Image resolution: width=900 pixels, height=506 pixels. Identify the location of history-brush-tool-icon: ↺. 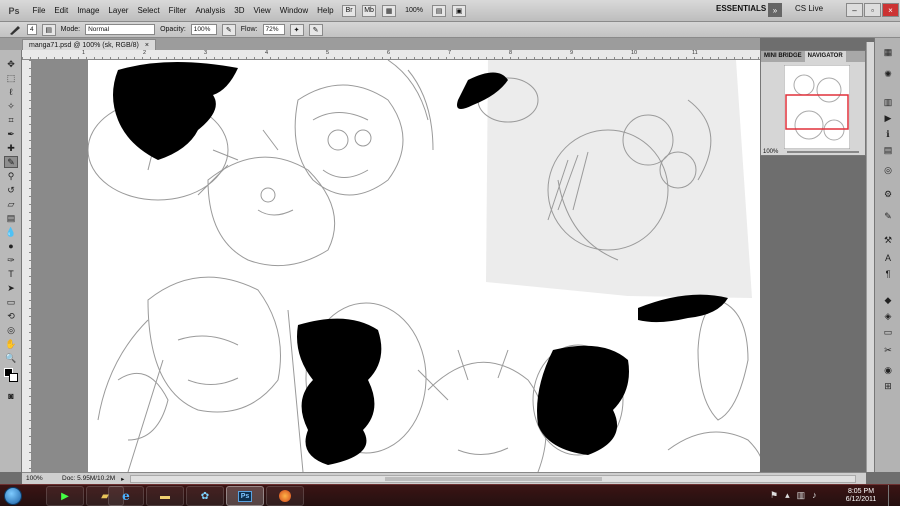
(11, 190).